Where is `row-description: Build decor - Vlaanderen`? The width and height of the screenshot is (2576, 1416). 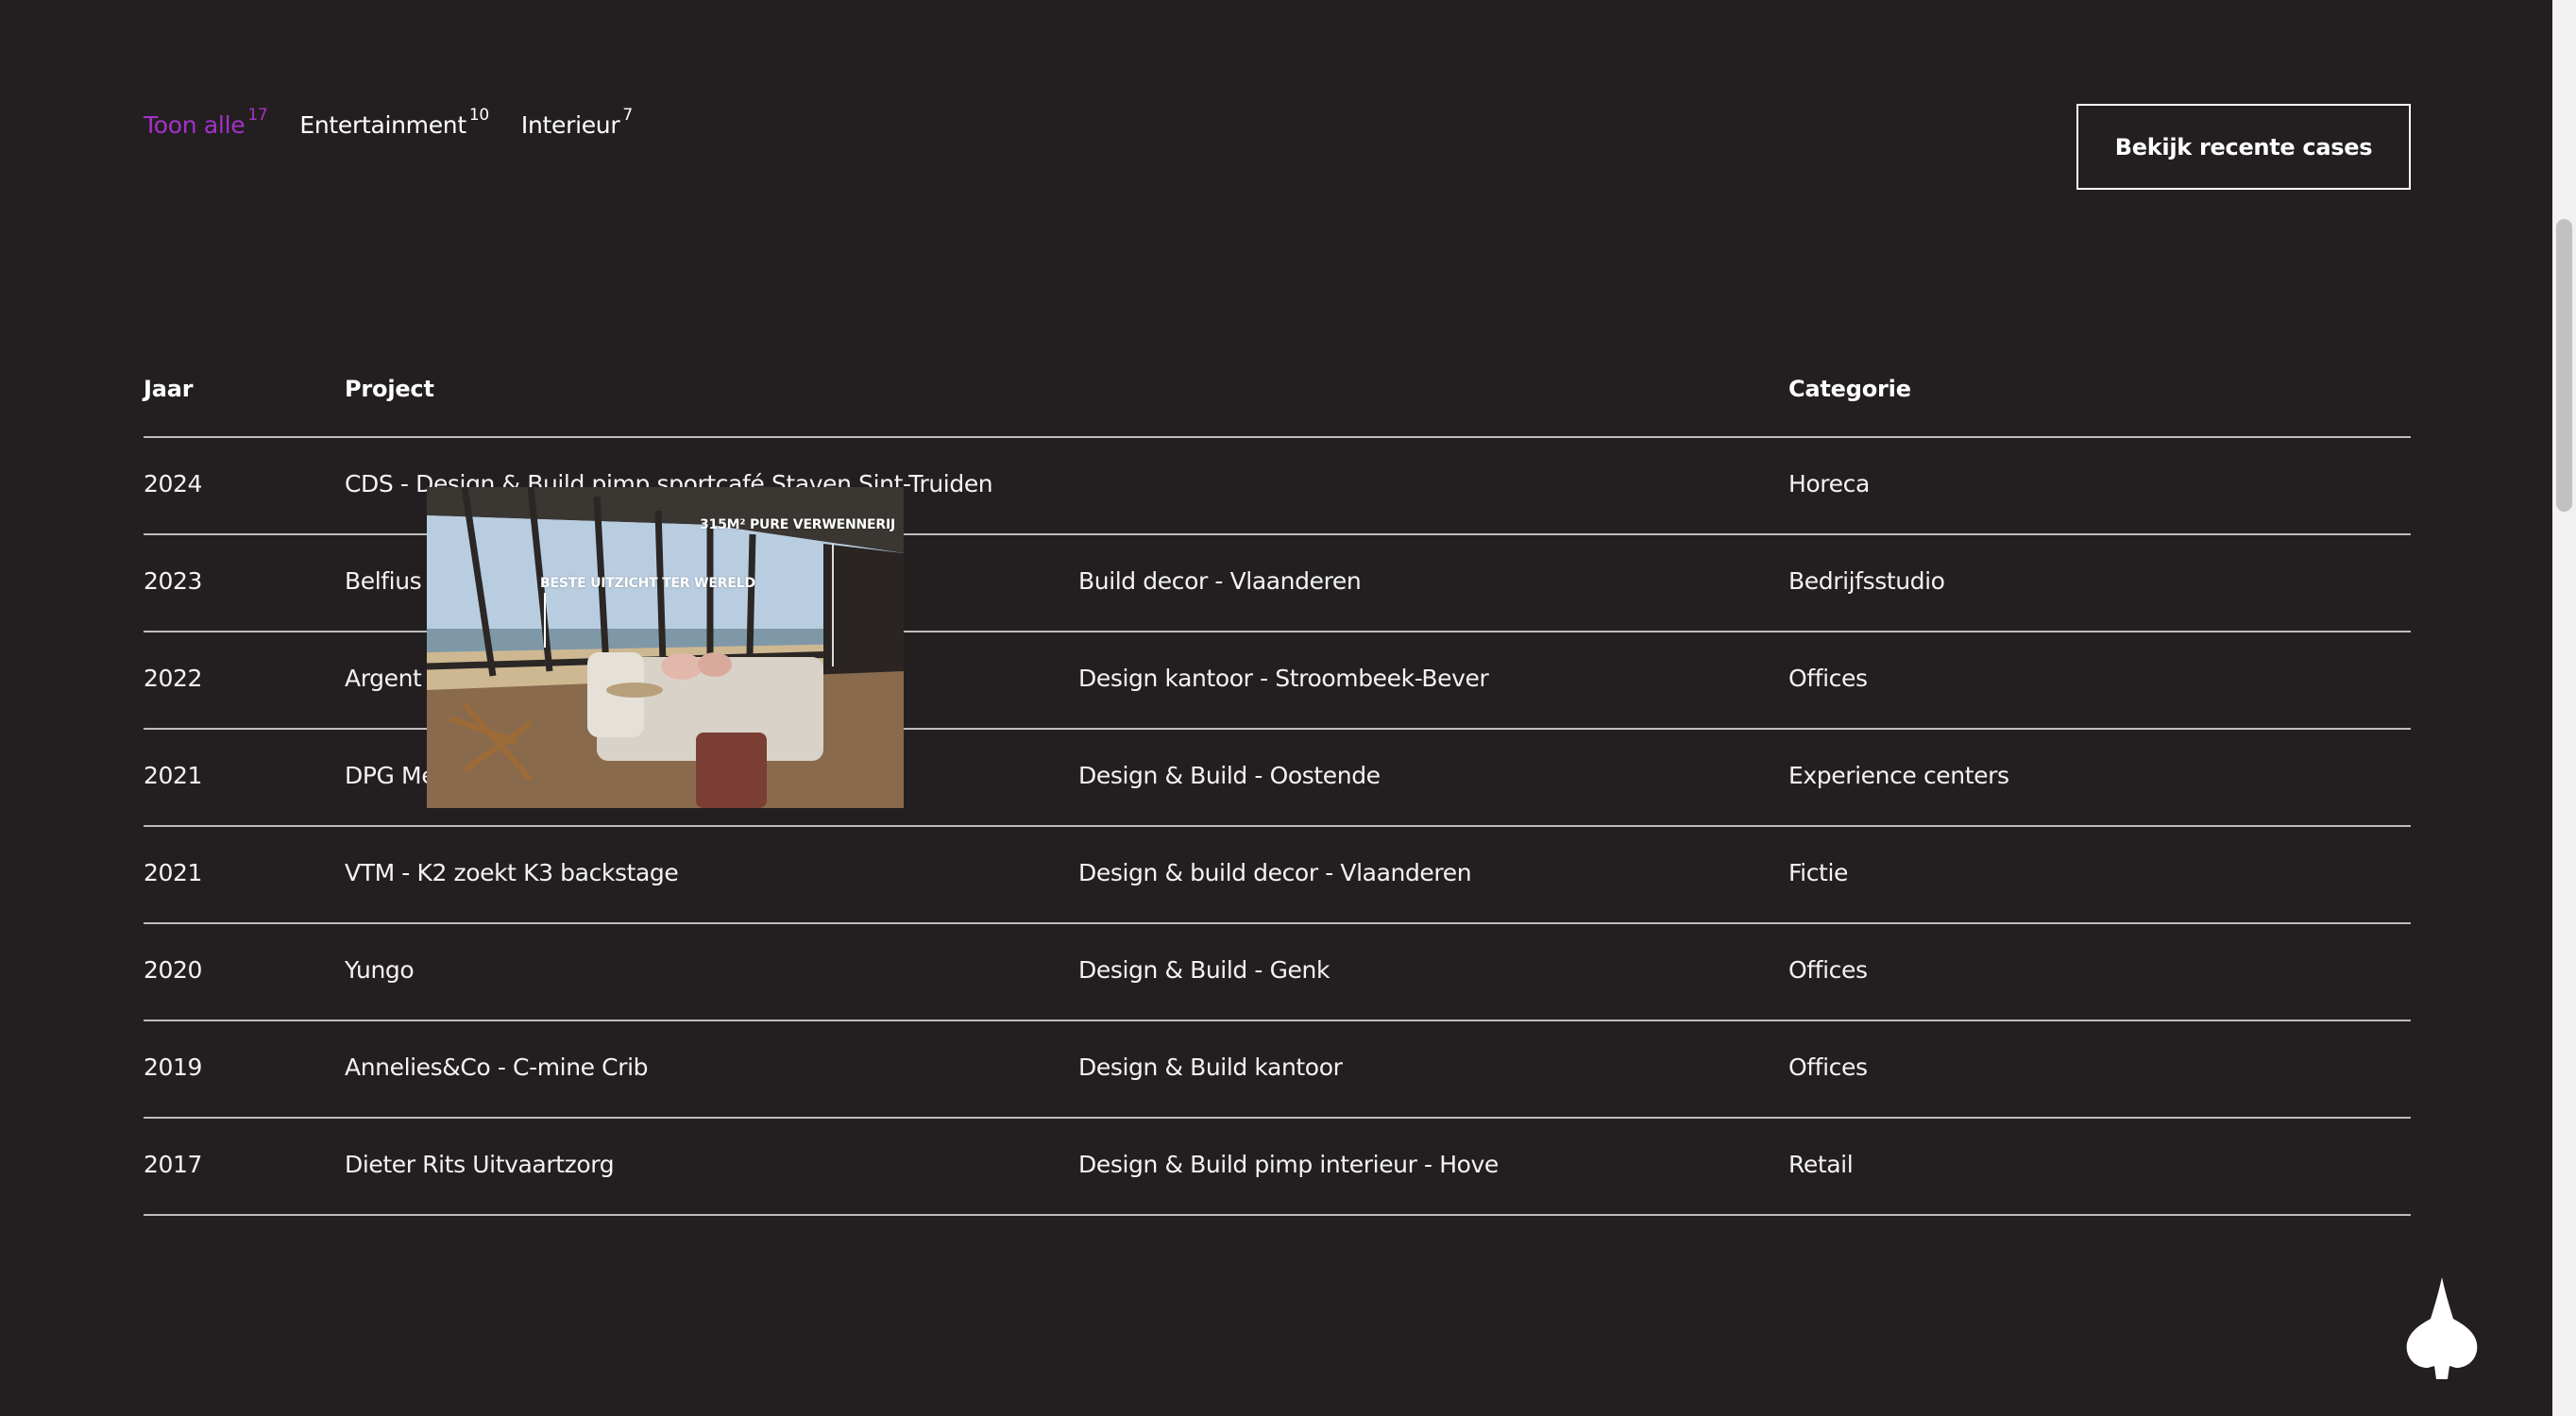 row-description: Build decor - Vlaanderen is located at coordinates (1220, 581).